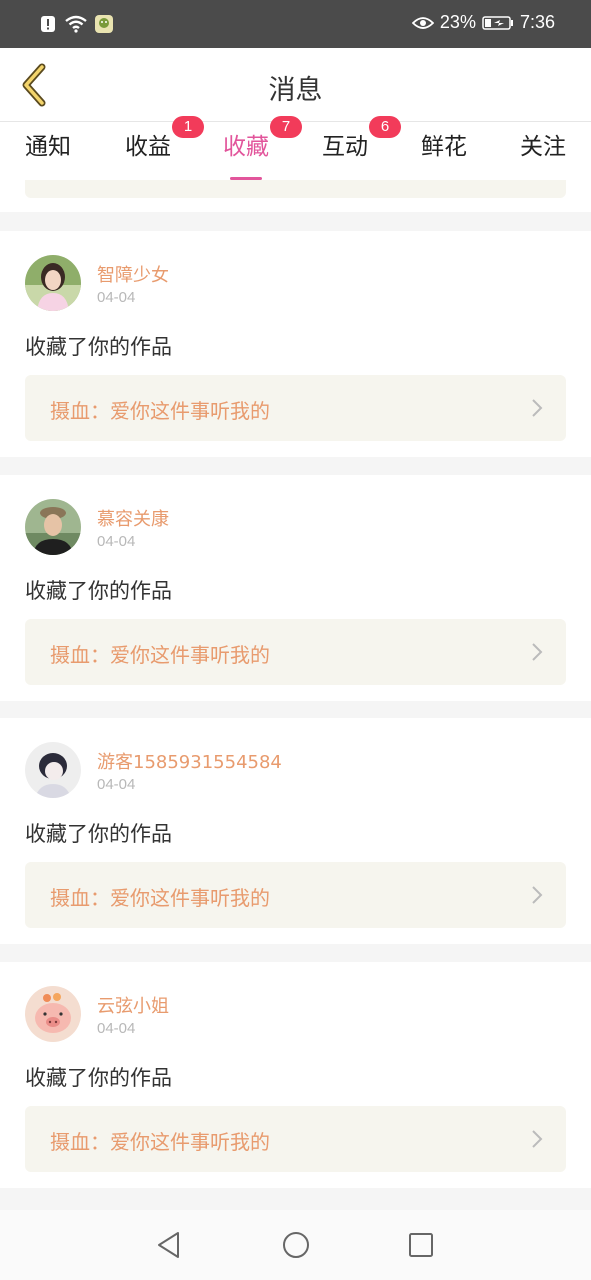 The height and width of the screenshot is (1280, 591). What do you see at coordinates (246, 147) in the screenshot?
I see `tab-label: 收藏` at bounding box center [246, 147].